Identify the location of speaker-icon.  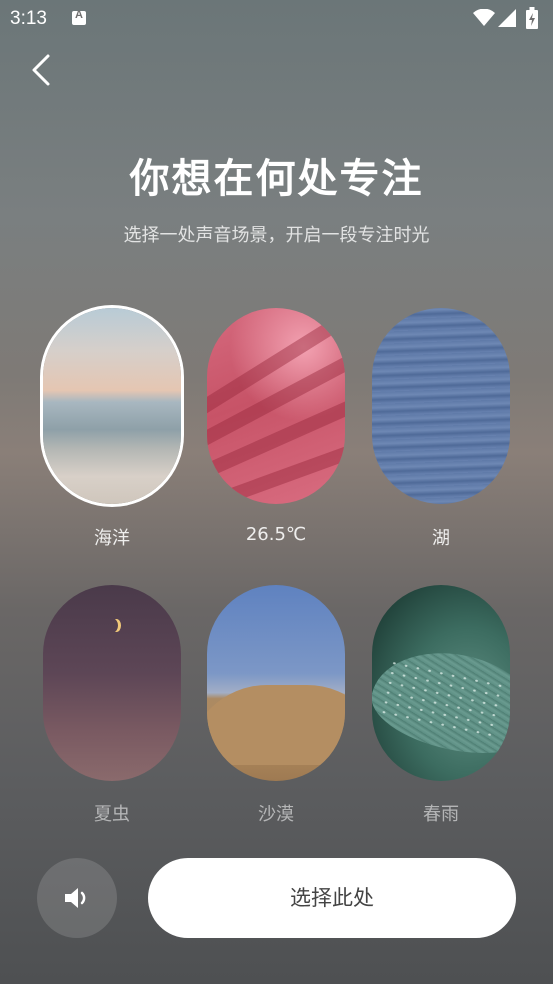
(75, 898).